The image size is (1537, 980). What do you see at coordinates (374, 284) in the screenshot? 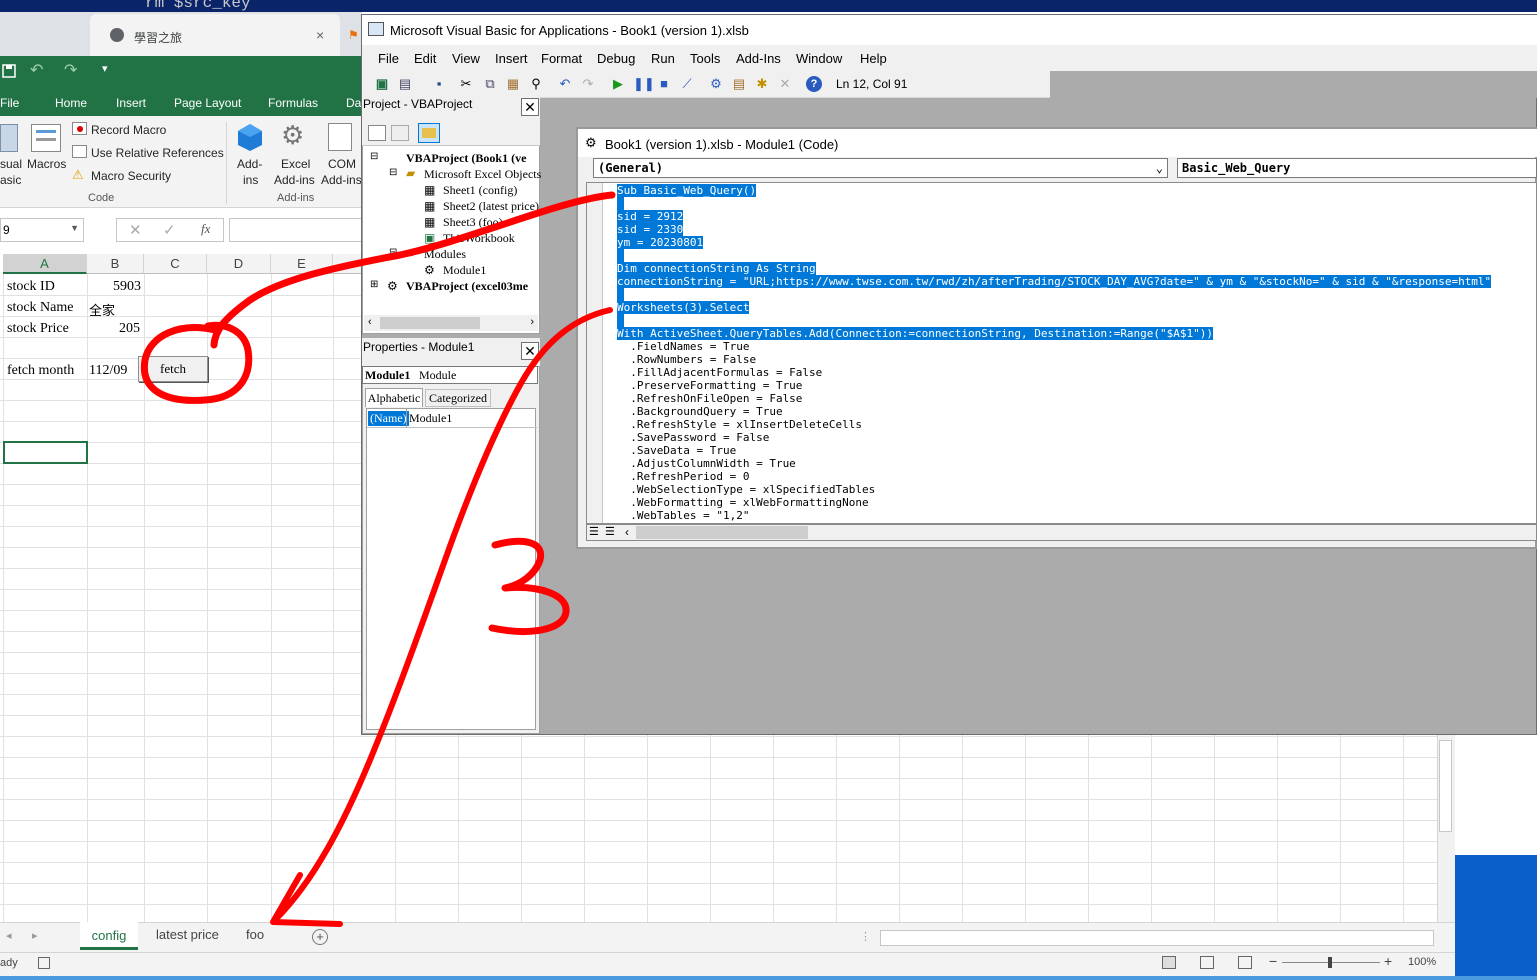
I see `expand-icon: ⊞` at bounding box center [374, 284].